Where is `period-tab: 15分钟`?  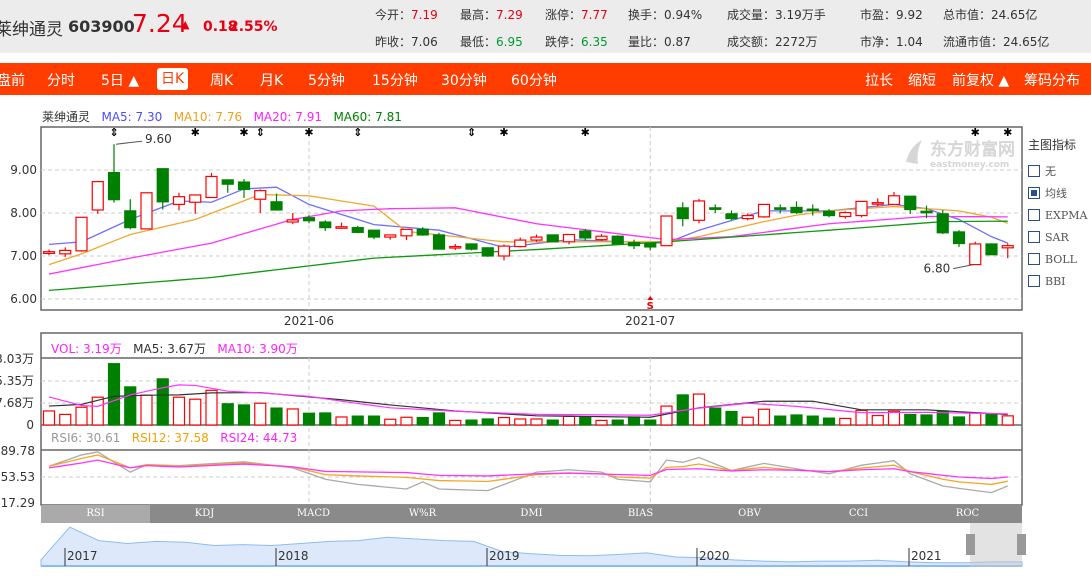
period-tab: 15分钟 is located at coordinates (395, 80).